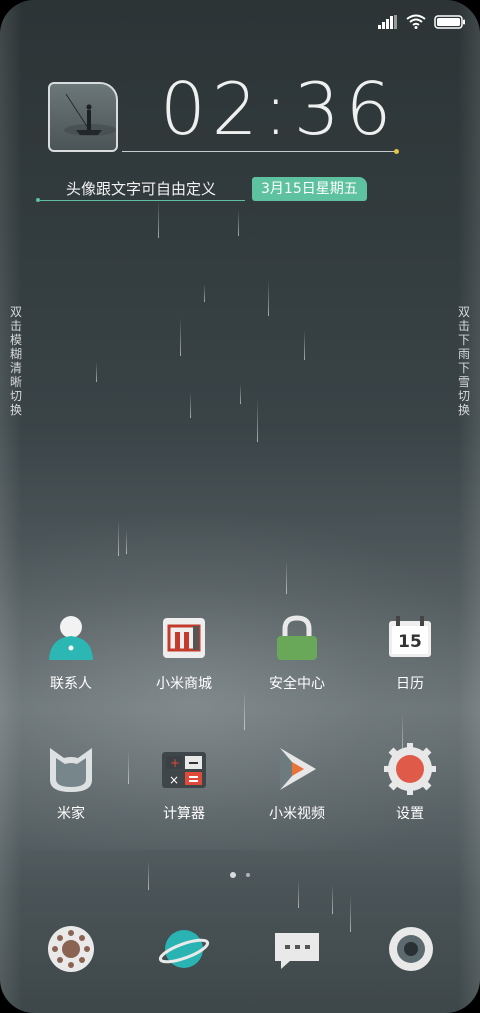  I want to click on app-contacts: 联系人, so click(71, 653).